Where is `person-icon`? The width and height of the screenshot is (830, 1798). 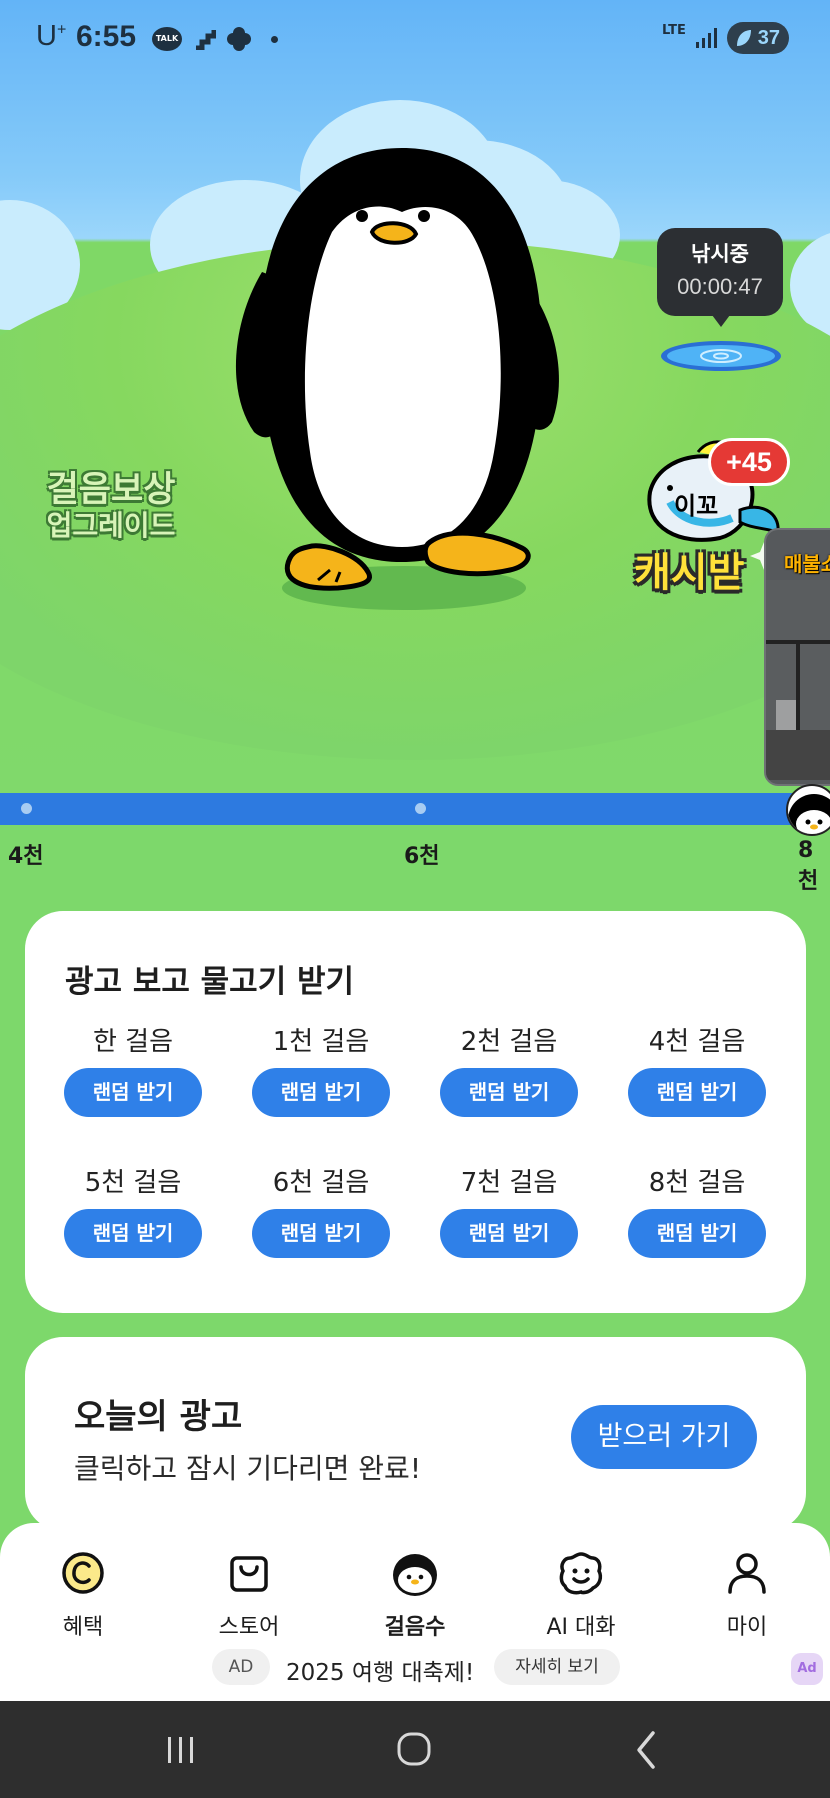 person-icon is located at coordinates (747, 1573).